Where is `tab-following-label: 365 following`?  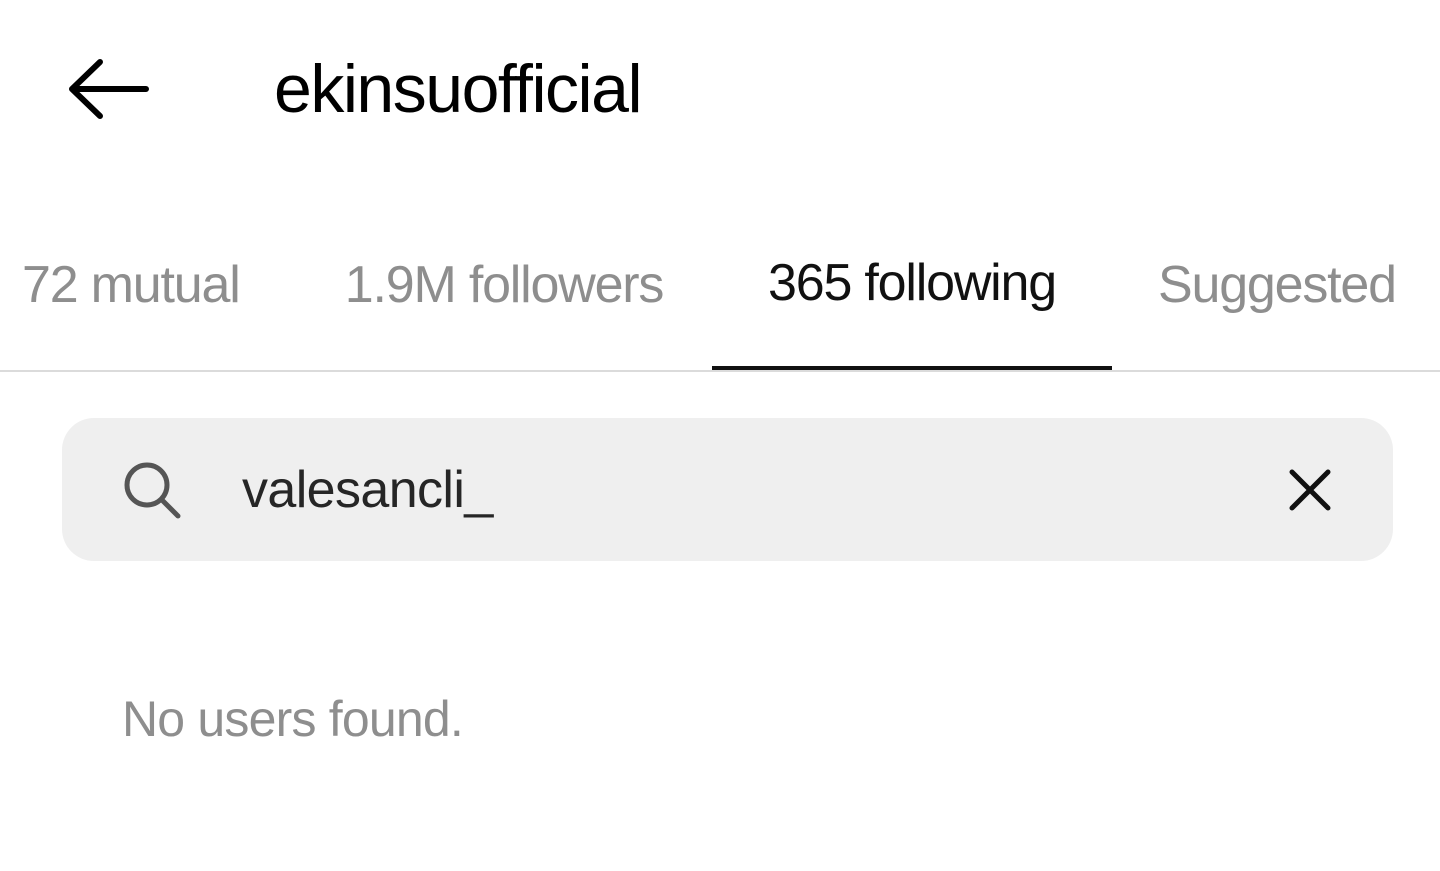
tab-following-label: 365 following is located at coordinates (912, 283).